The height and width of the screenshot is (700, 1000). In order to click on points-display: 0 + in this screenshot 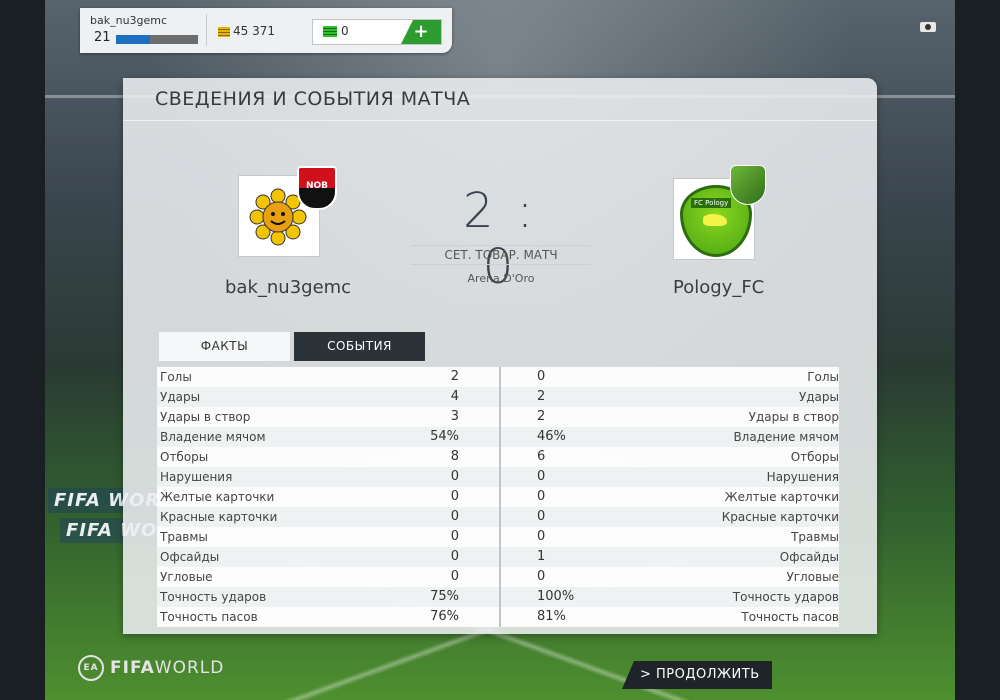, I will do `click(377, 32)`.